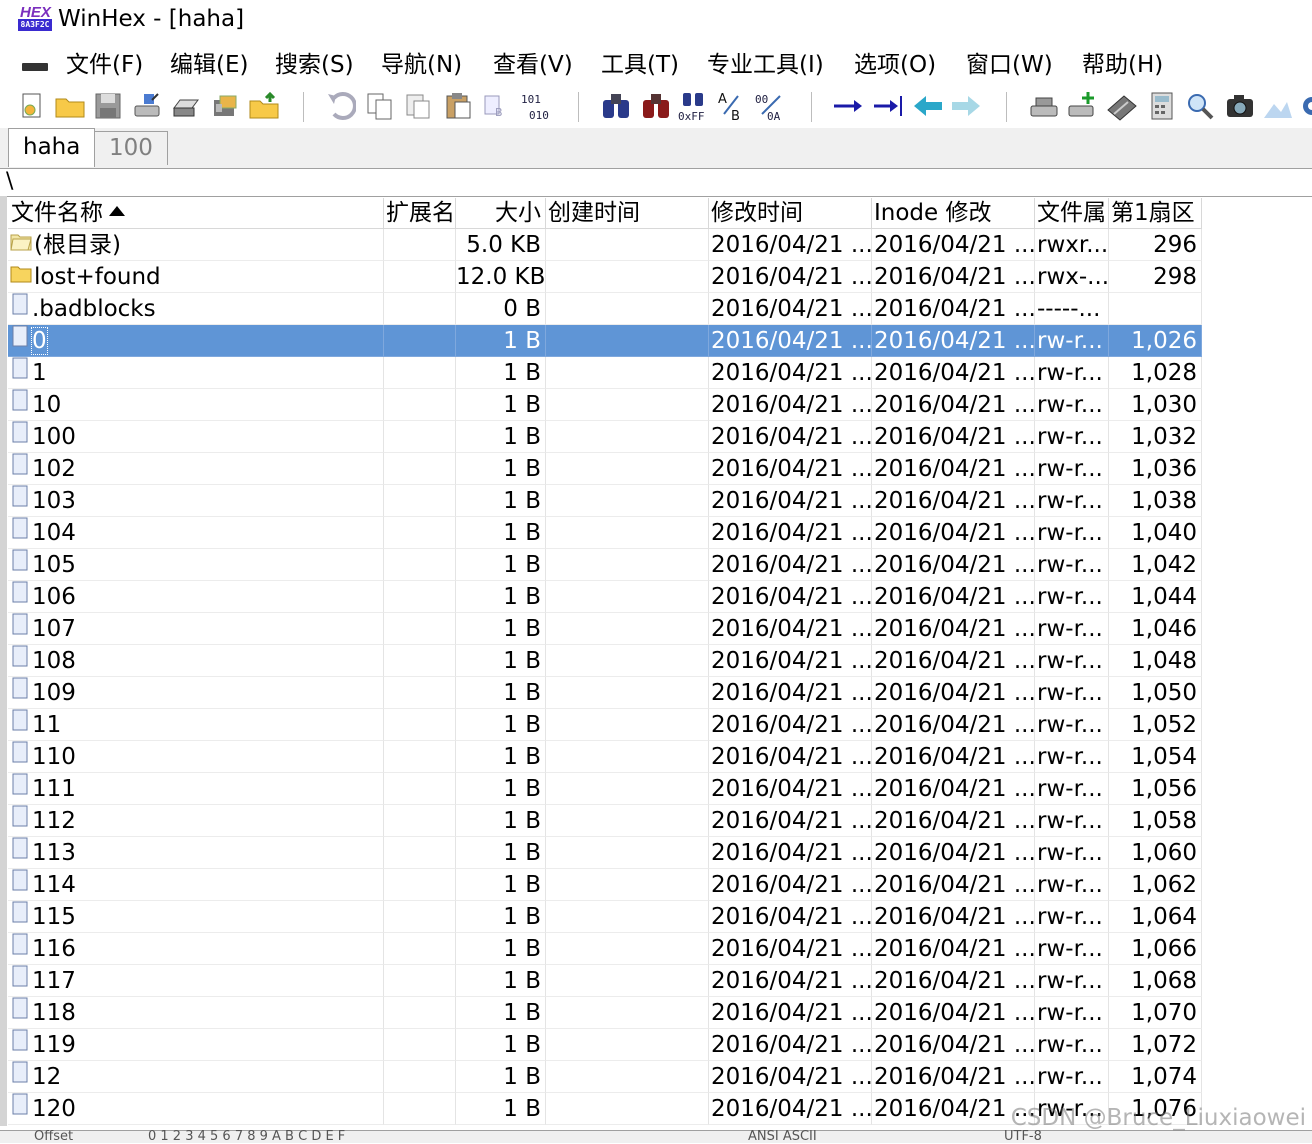 This screenshot has height=1144, width=1312. I want to click on cell-name: 108, so click(196, 661).